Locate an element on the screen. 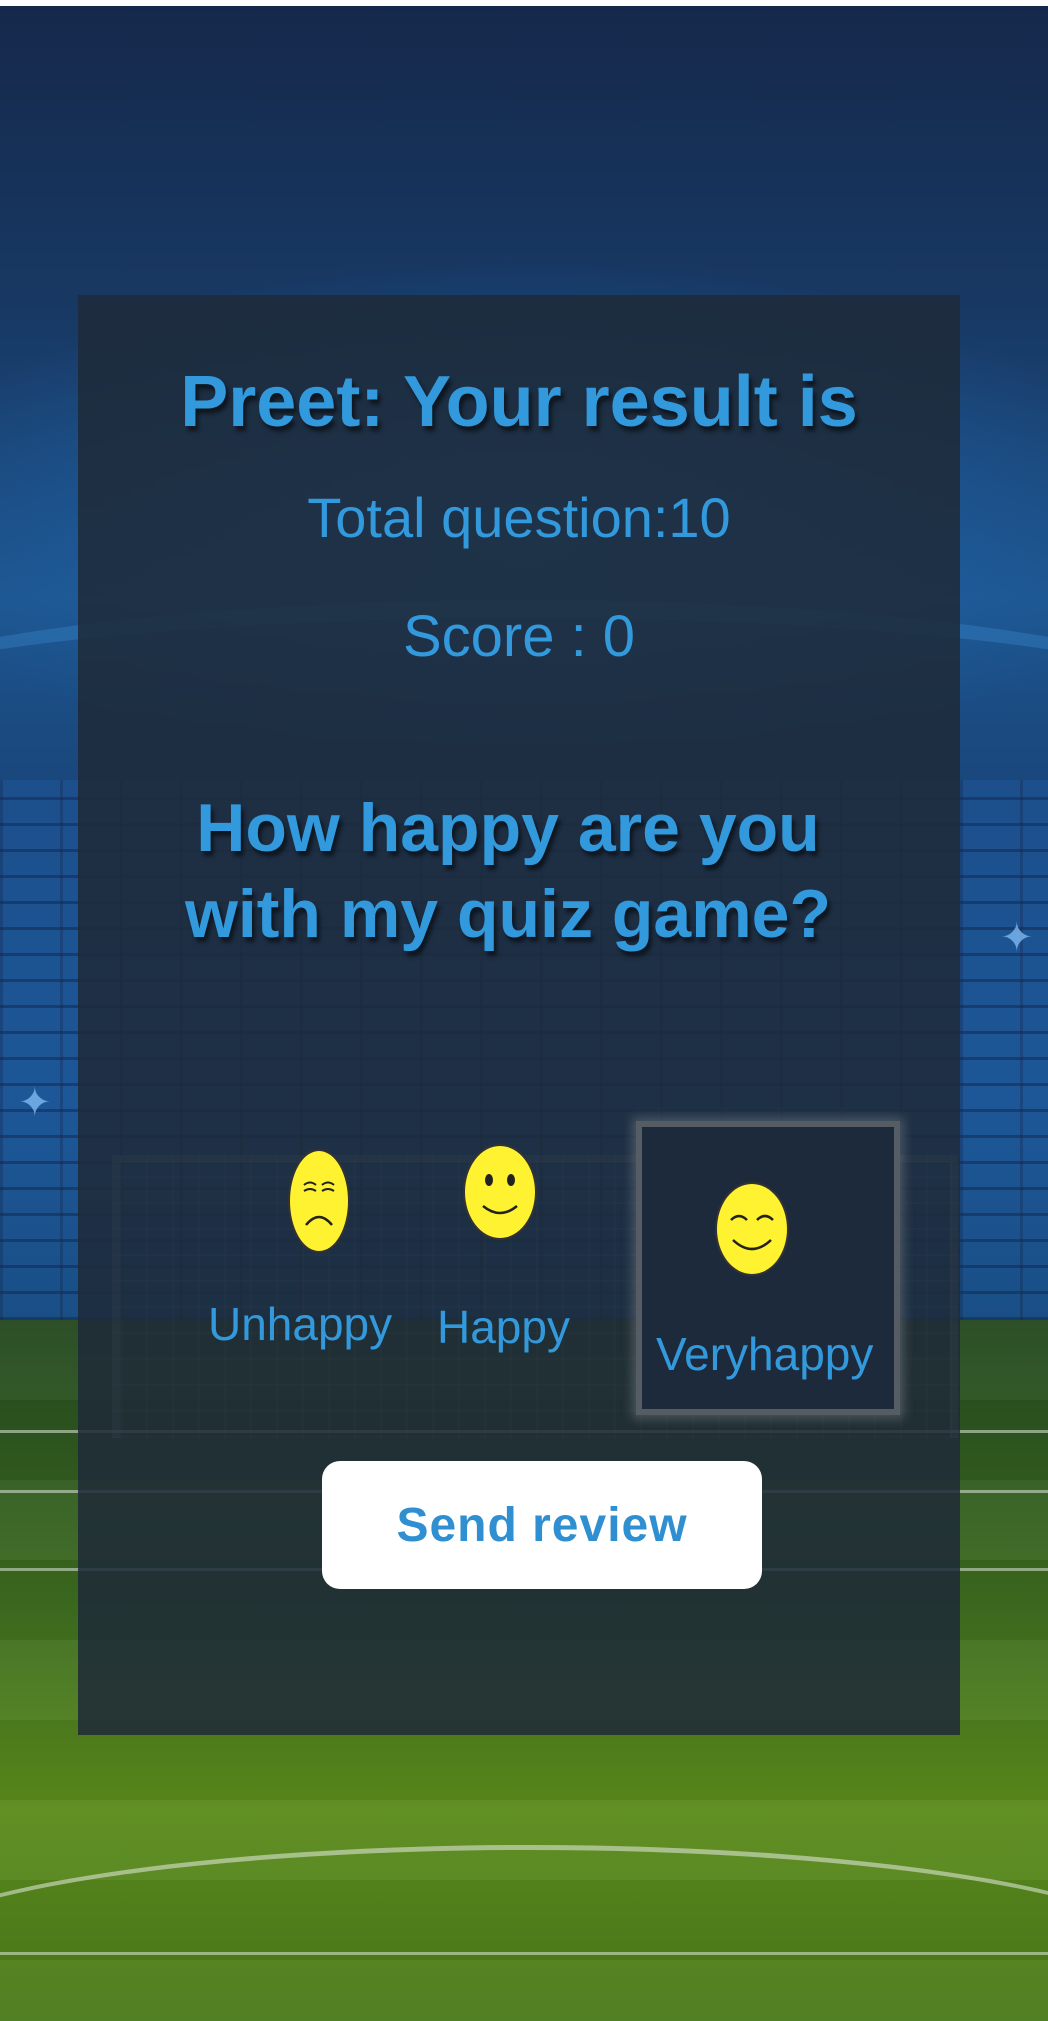 This screenshot has width=1048, height=2021. send-review-button: Send review is located at coordinates (542, 1525).